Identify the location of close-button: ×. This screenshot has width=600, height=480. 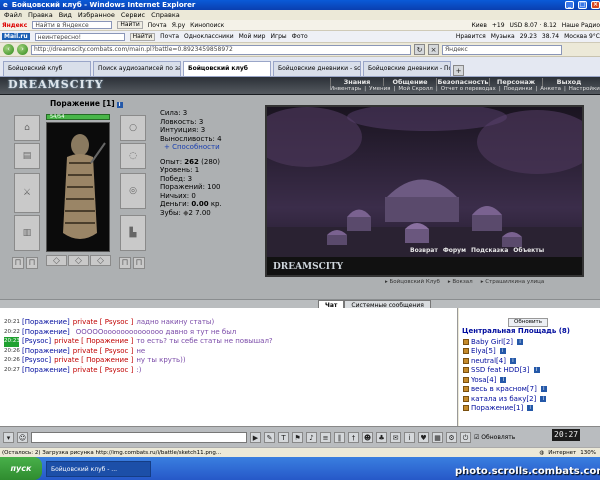
(595, 5).